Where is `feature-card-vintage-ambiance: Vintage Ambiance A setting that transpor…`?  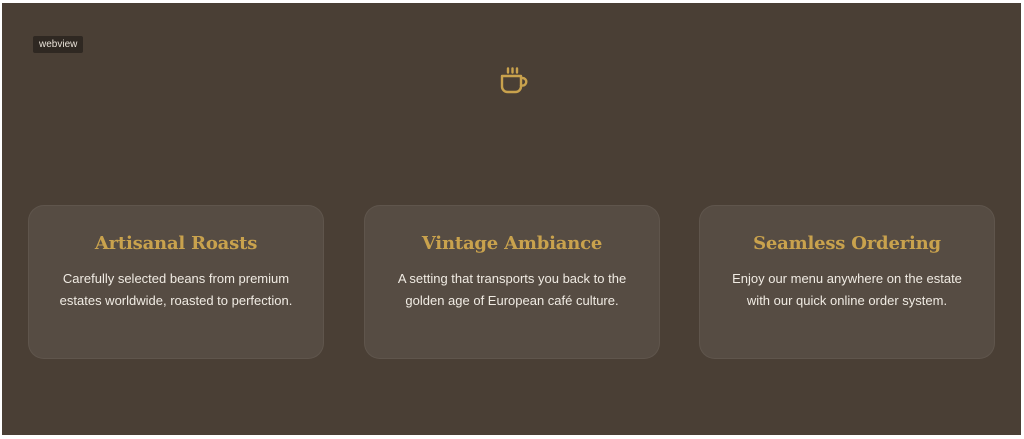
feature-card-vintage-ambiance: Vintage Ambiance A setting that transpor… is located at coordinates (512, 282).